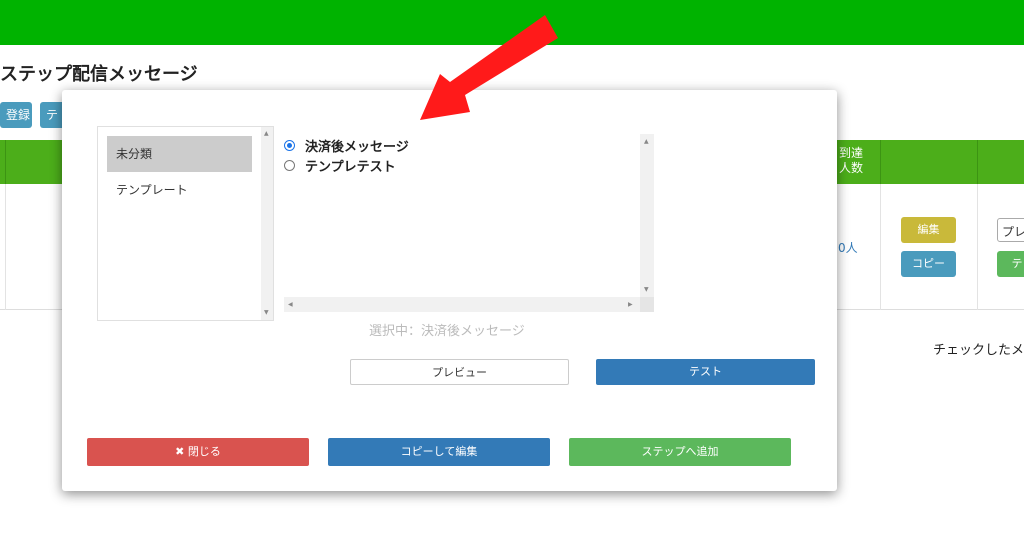  Describe the element at coordinates (5, 247) in the screenshot. I see `row-divider` at that location.